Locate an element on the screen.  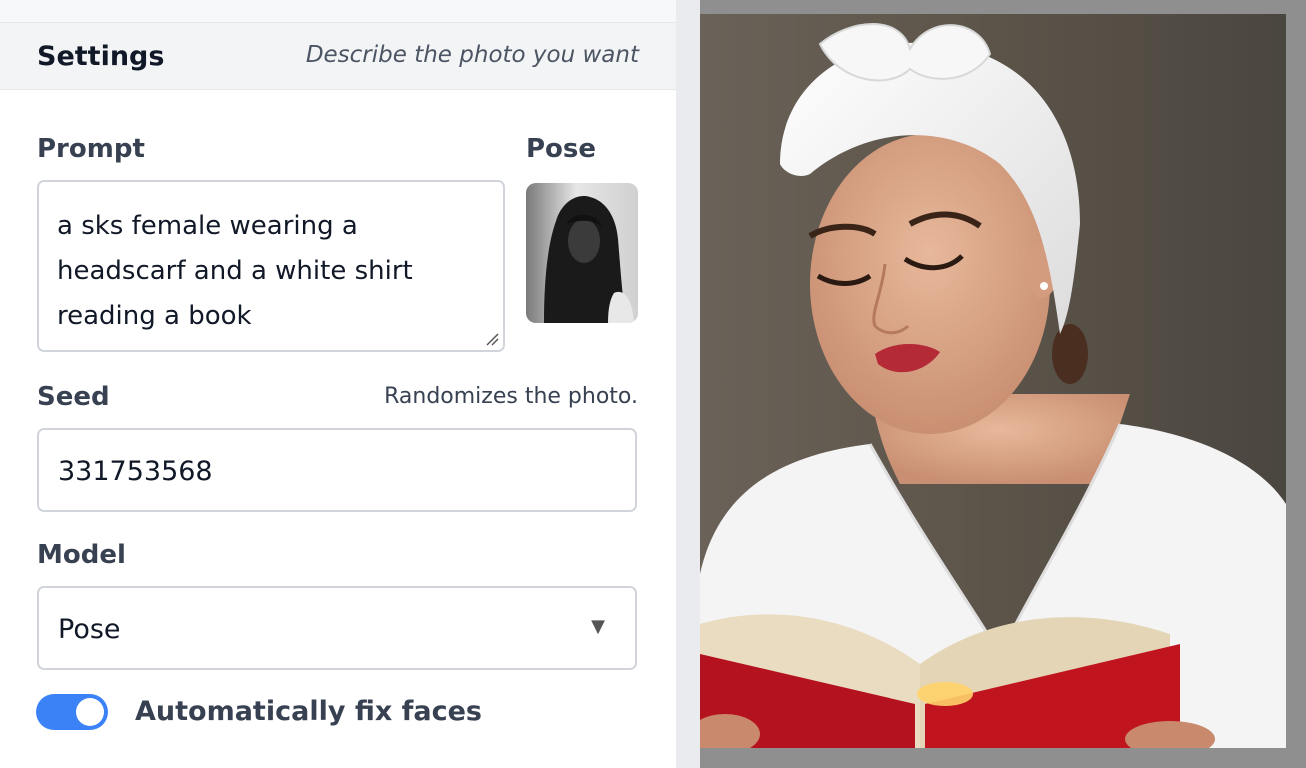
model-select: Pose ▼ is located at coordinates (337, 628).